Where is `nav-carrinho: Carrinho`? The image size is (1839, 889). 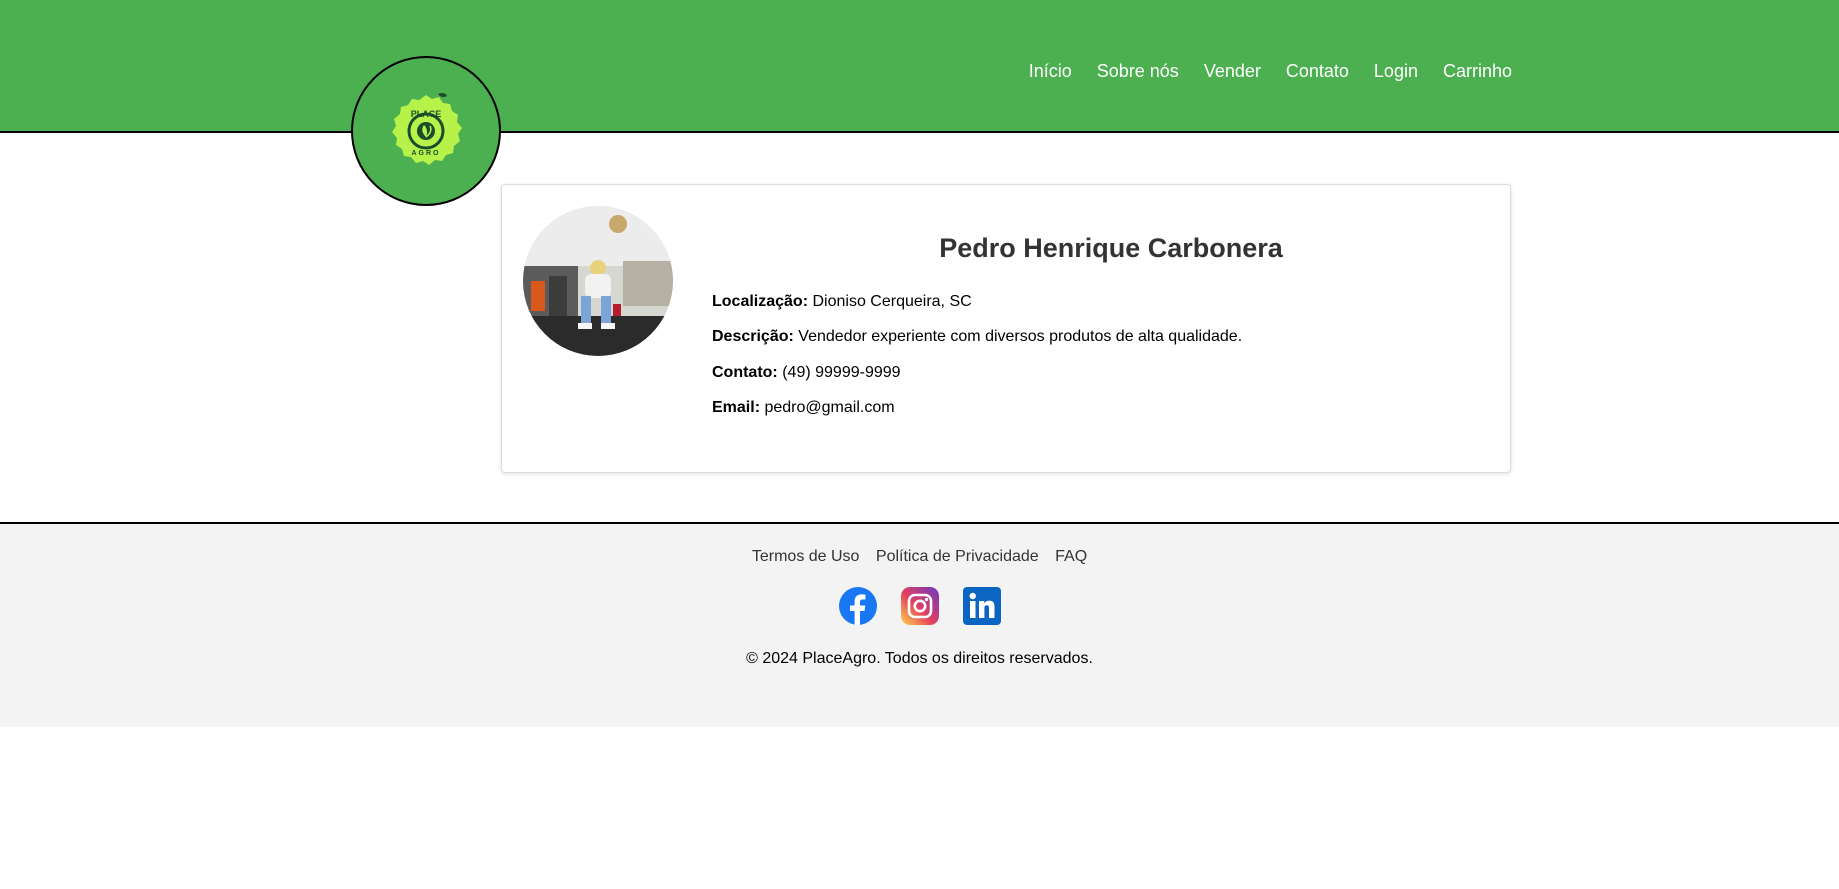
nav-carrinho: Carrinho is located at coordinates (1477, 71).